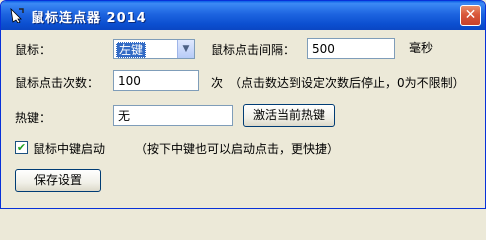 The image size is (486, 240). What do you see at coordinates (253, 50) in the screenshot?
I see `interval-label: 鼠标点击间隔：` at bounding box center [253, 50].